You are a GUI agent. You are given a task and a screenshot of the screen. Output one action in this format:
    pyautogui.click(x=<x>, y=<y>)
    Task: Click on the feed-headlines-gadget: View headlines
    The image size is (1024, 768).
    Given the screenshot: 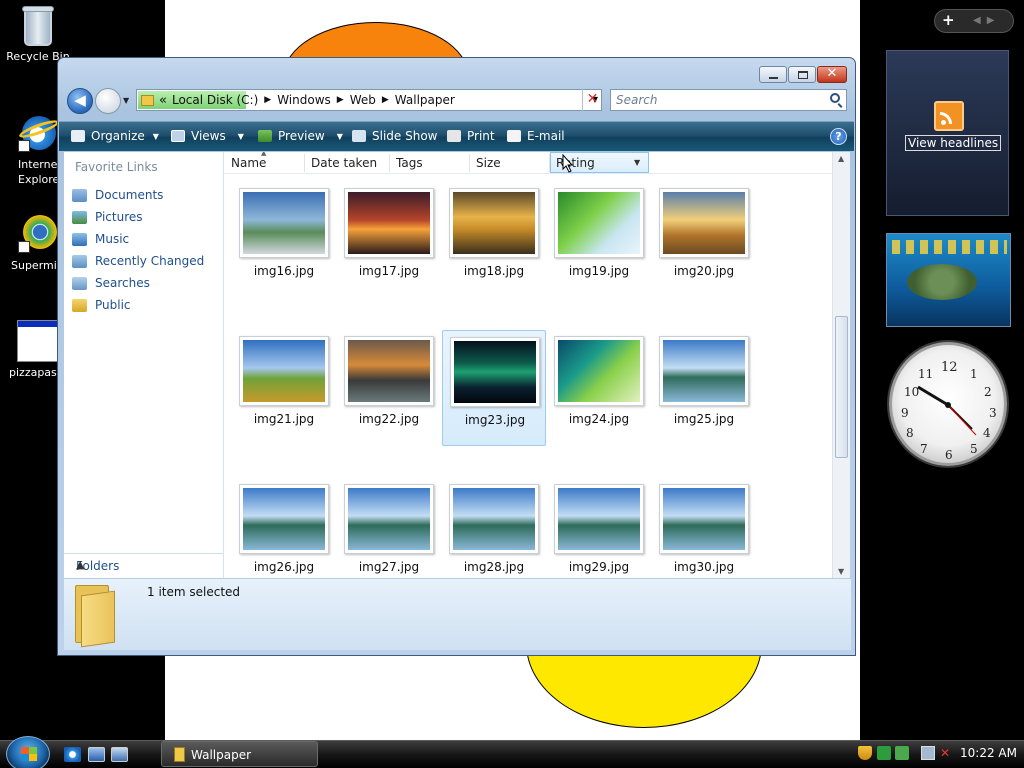 What is the action you would take?
    pyautogui.click(x=947, y=133)
    